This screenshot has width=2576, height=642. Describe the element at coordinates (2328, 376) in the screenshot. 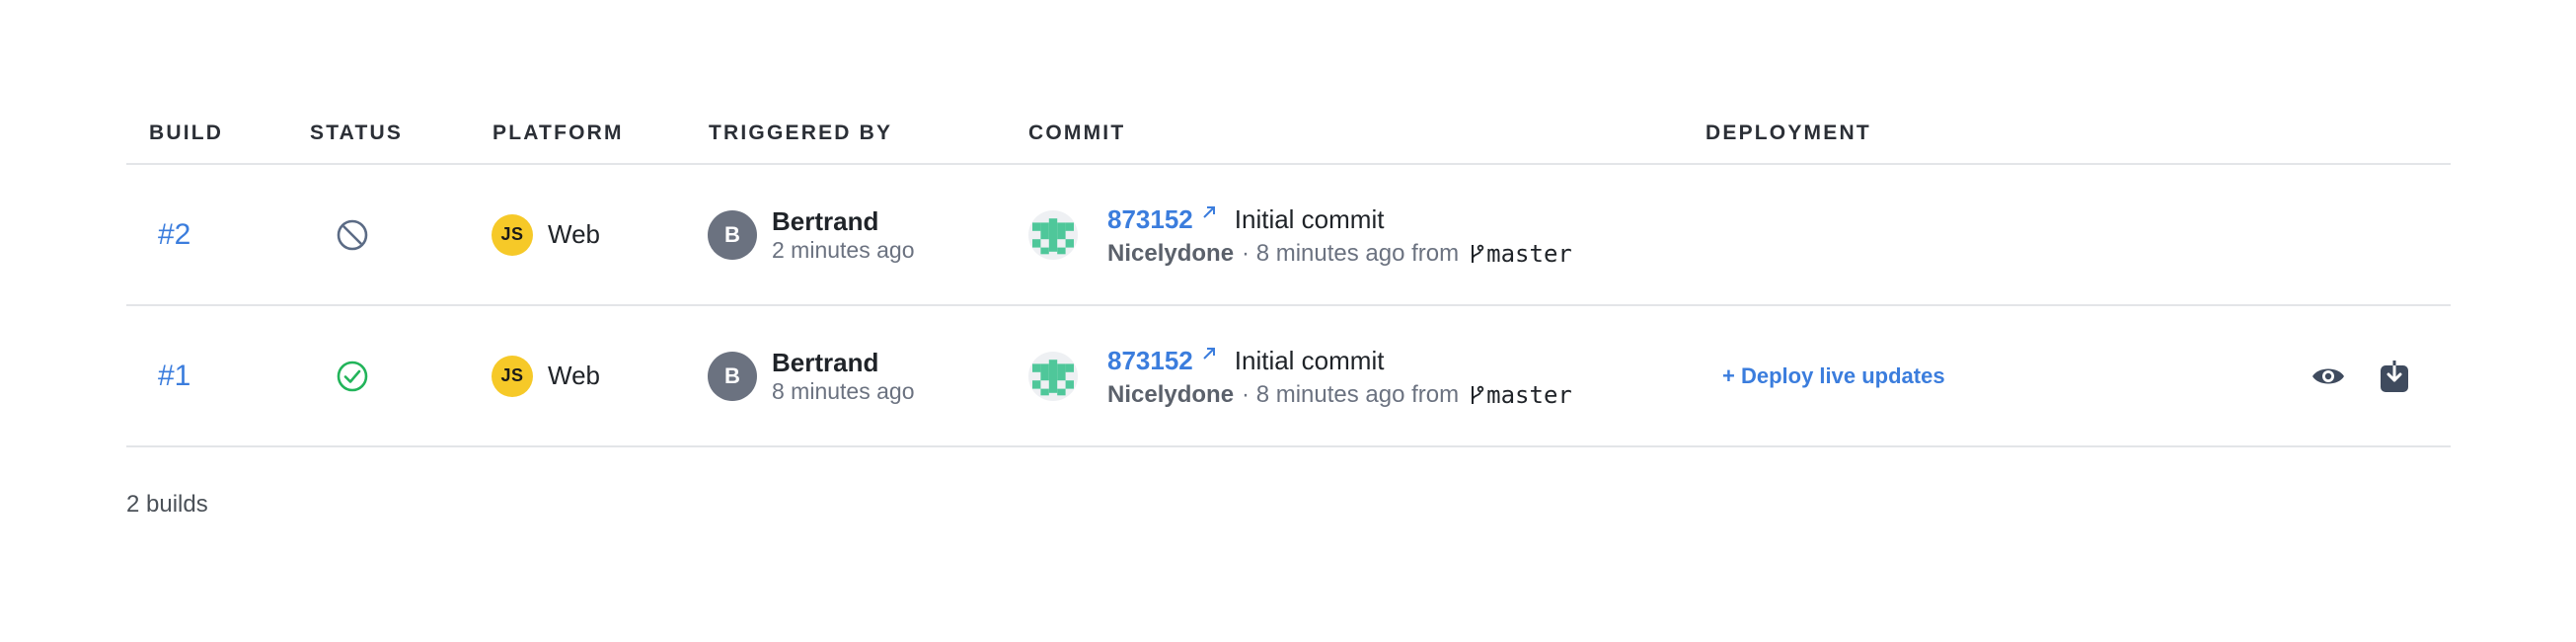

I see `eye-icon` at that location.